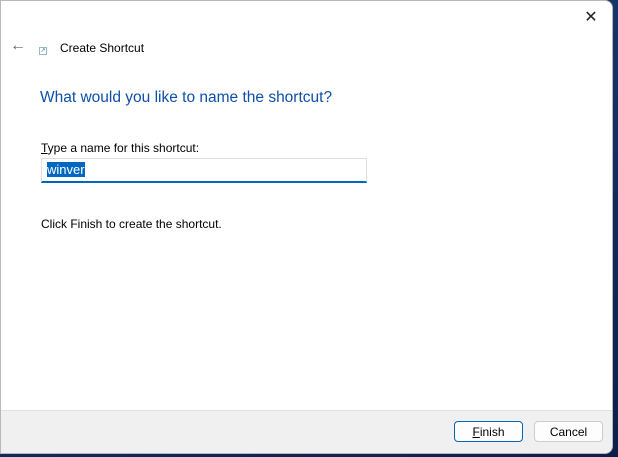 This screenshot has height=457, width=618. What do you see at coordinates (131, 224) in the screenshot?
I see `info-text: Click Finish to create the shortcut.` at bounding box center [131, 224].